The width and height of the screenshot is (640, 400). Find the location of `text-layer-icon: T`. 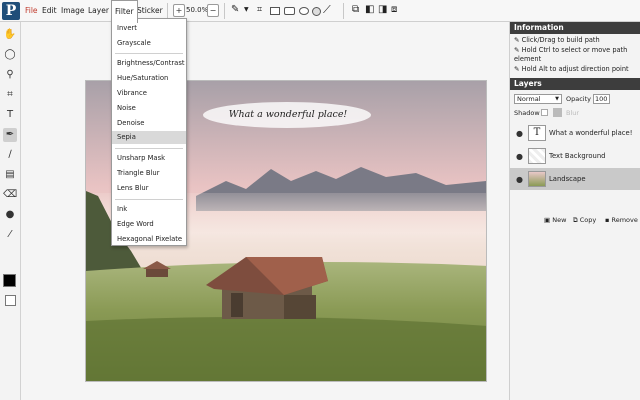

text-layer-icon: T is located at coordinates (537, 133).